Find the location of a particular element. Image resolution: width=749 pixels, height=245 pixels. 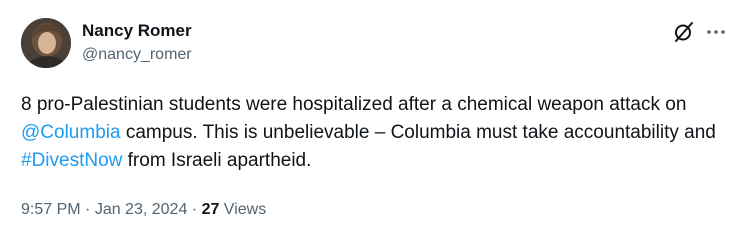

tweet-text-part: from Israeli apartheid. is located at coordinates (217, 160).